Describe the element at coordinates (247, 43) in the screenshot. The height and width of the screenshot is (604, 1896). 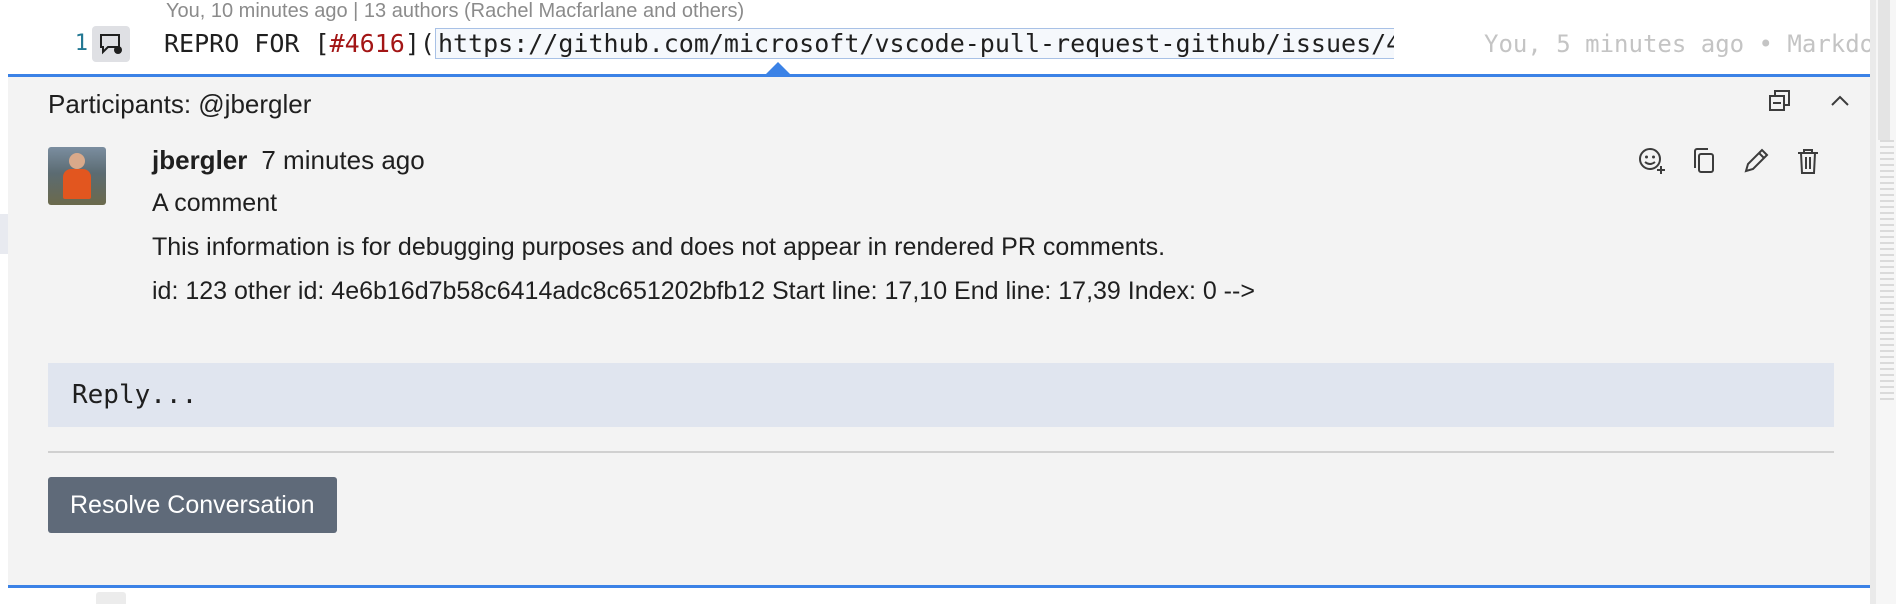
I see `code-prefix: REPRO FOR [` at that location.